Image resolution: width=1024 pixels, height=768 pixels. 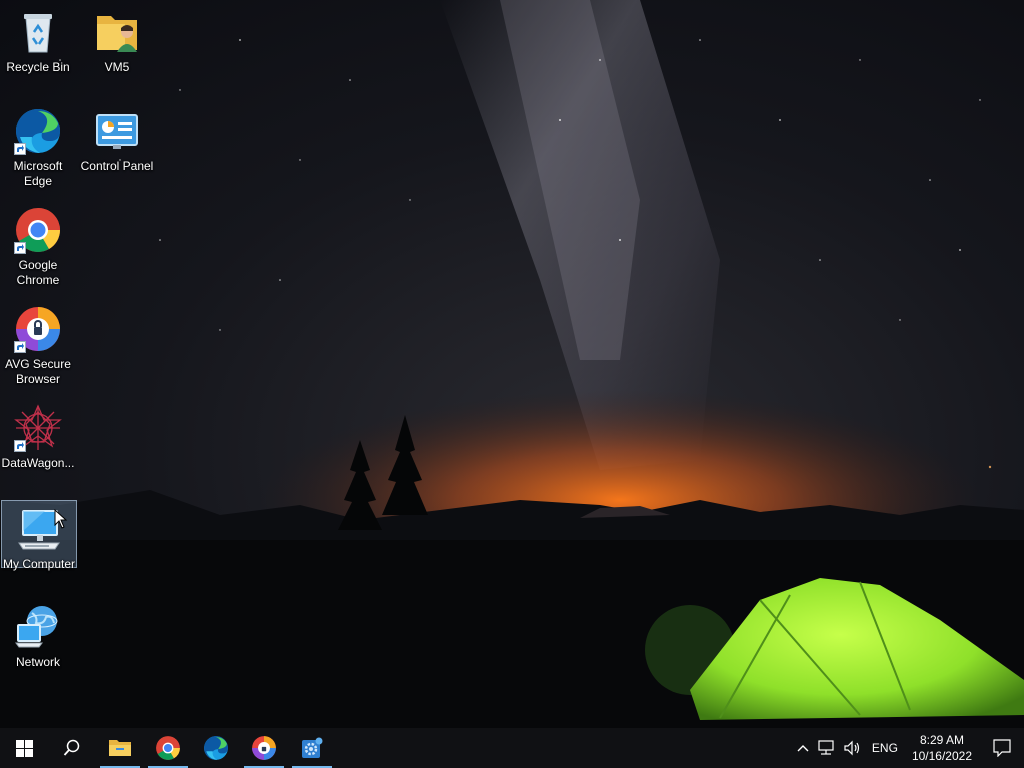 I want to click on gear-app-icon, so click(x=312, y=747).